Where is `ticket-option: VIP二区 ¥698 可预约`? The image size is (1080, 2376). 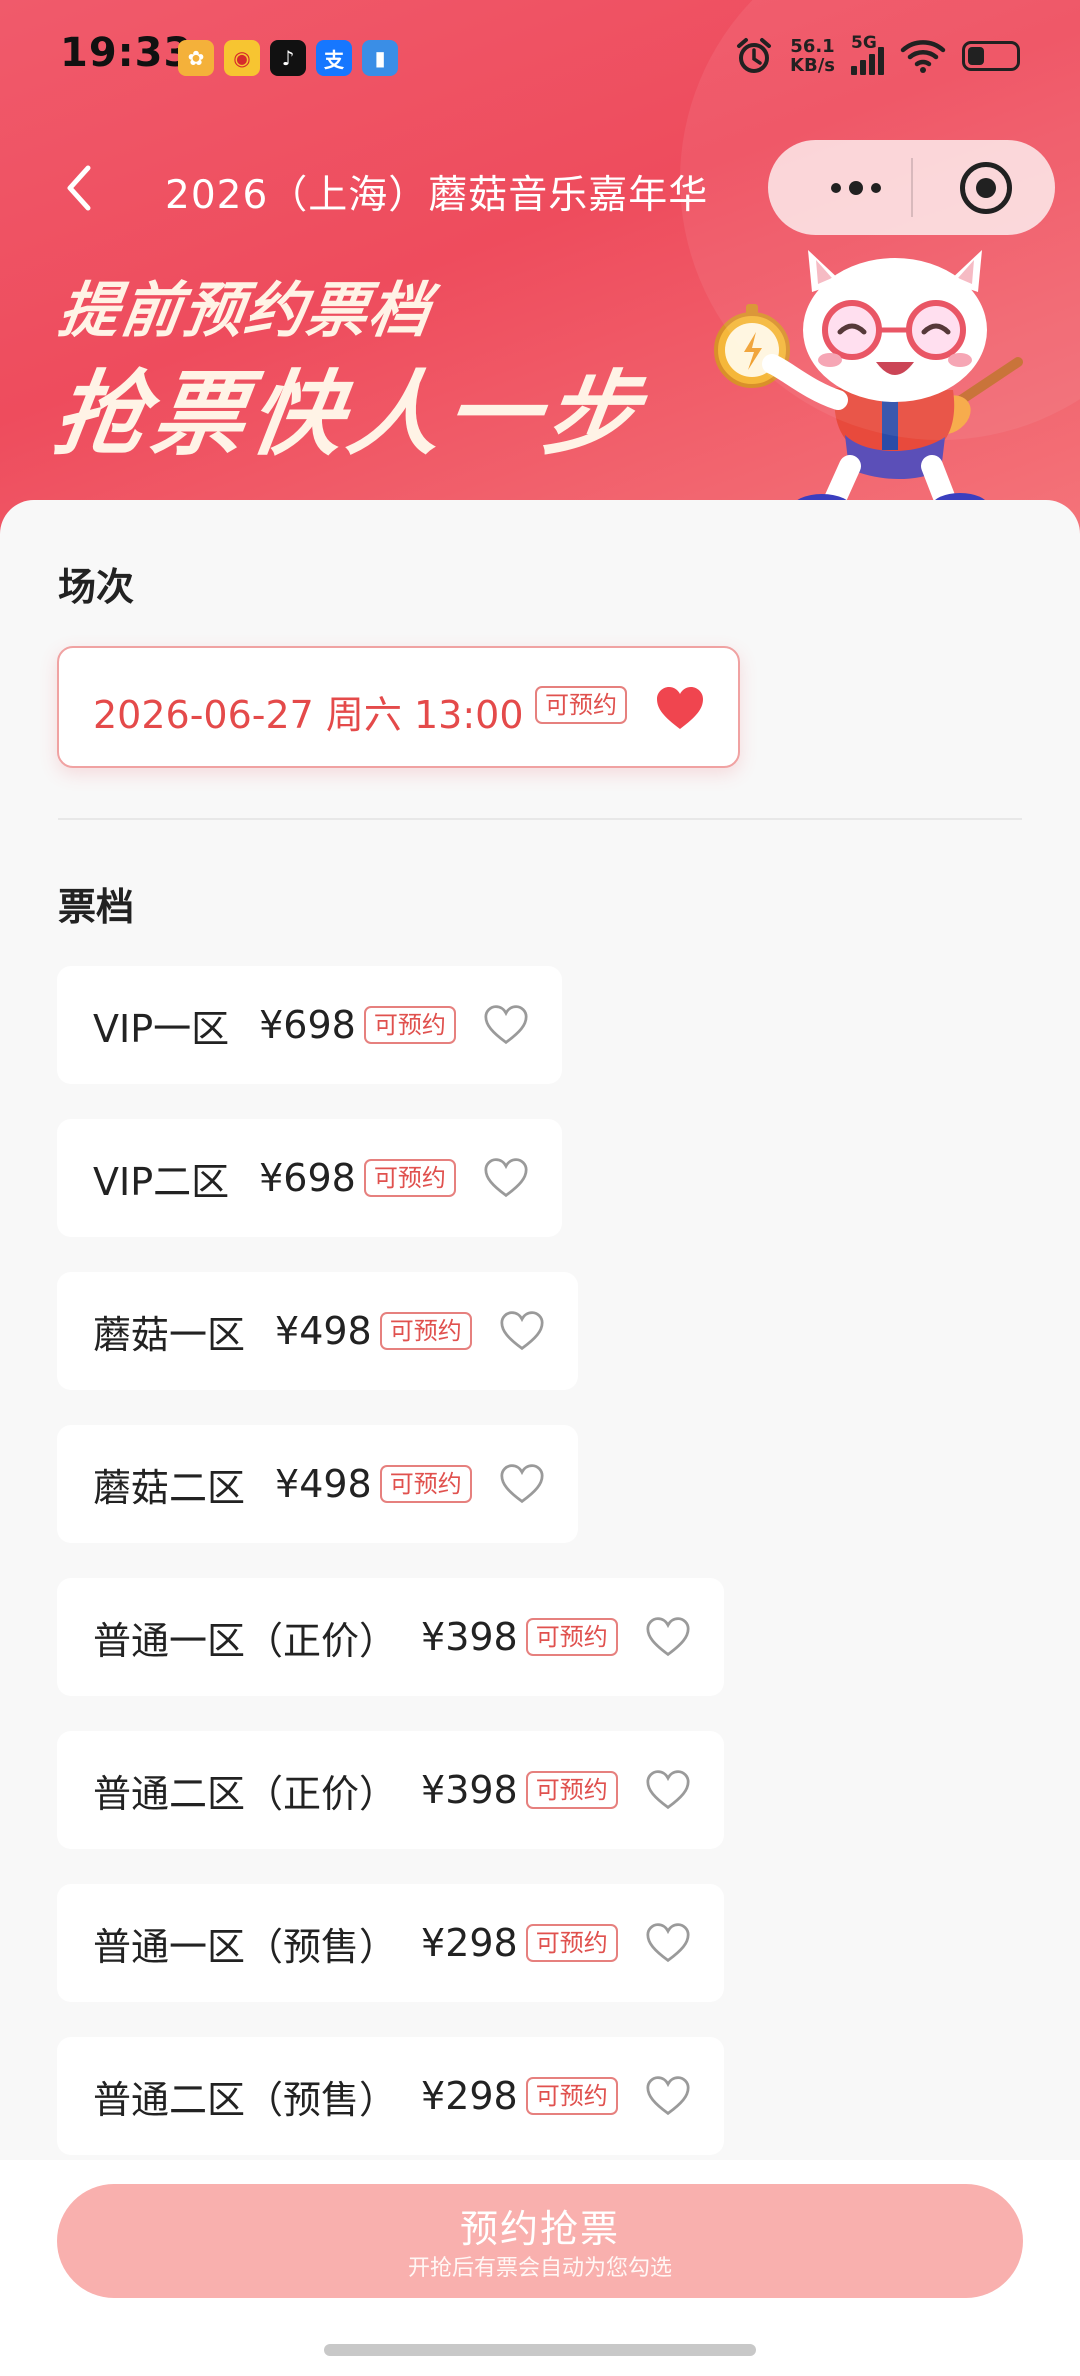 ticket-option: VIP二区 ¥698 可预约 is located at coordinates (309, 1178).